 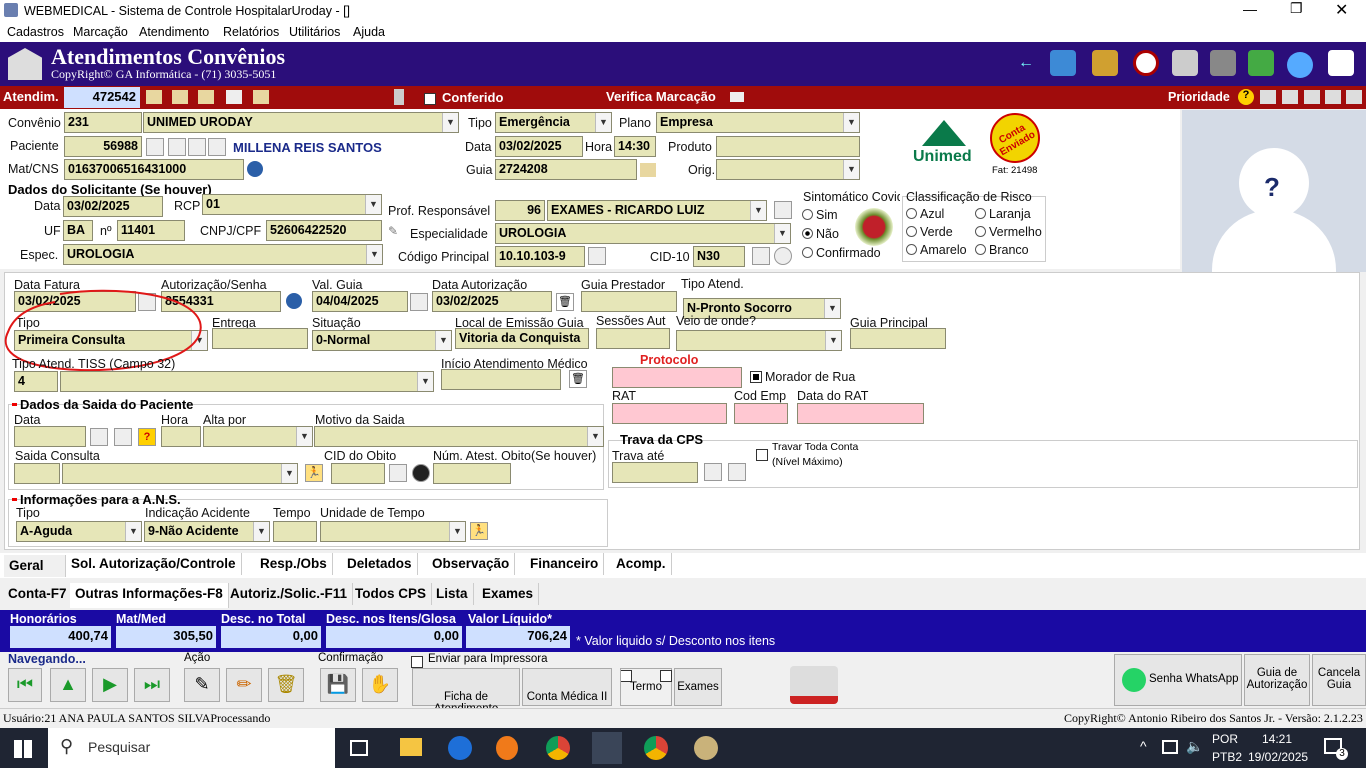 I want to click on atendim-number: 472542, so click(x=102, y=97).